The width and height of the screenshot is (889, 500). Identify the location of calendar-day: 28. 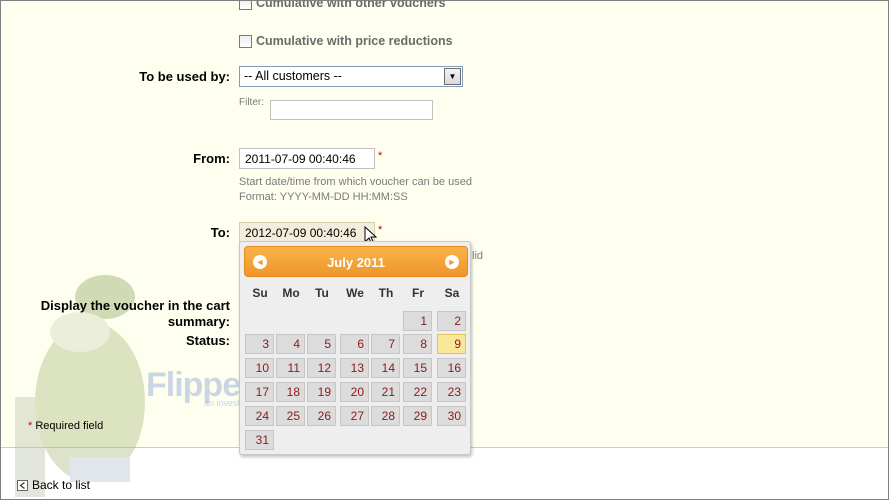
(385, 416).